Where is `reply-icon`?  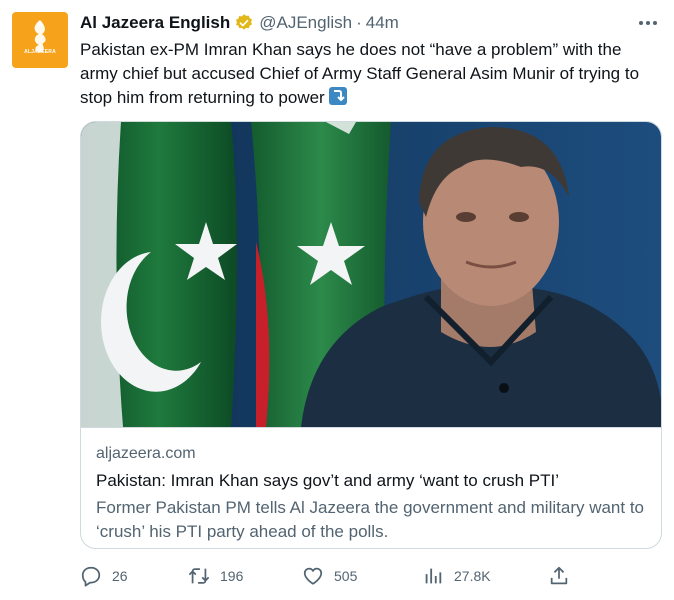 reply-icon is located at coordinates (91, 576).